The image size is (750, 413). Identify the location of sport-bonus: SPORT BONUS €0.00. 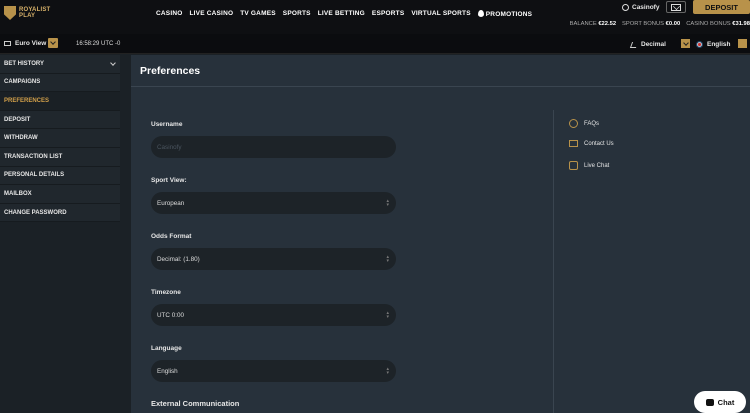
(651, 24).